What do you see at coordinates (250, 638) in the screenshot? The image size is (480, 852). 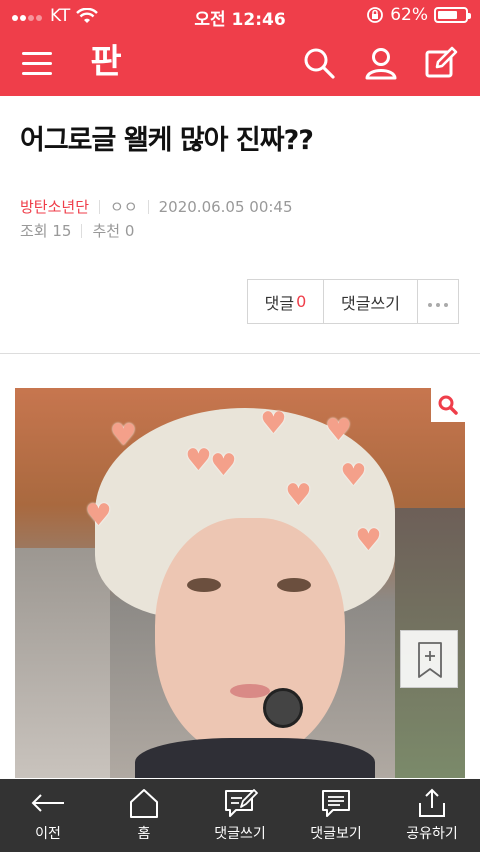 I see `image-face` at bounding box center [250, 638].